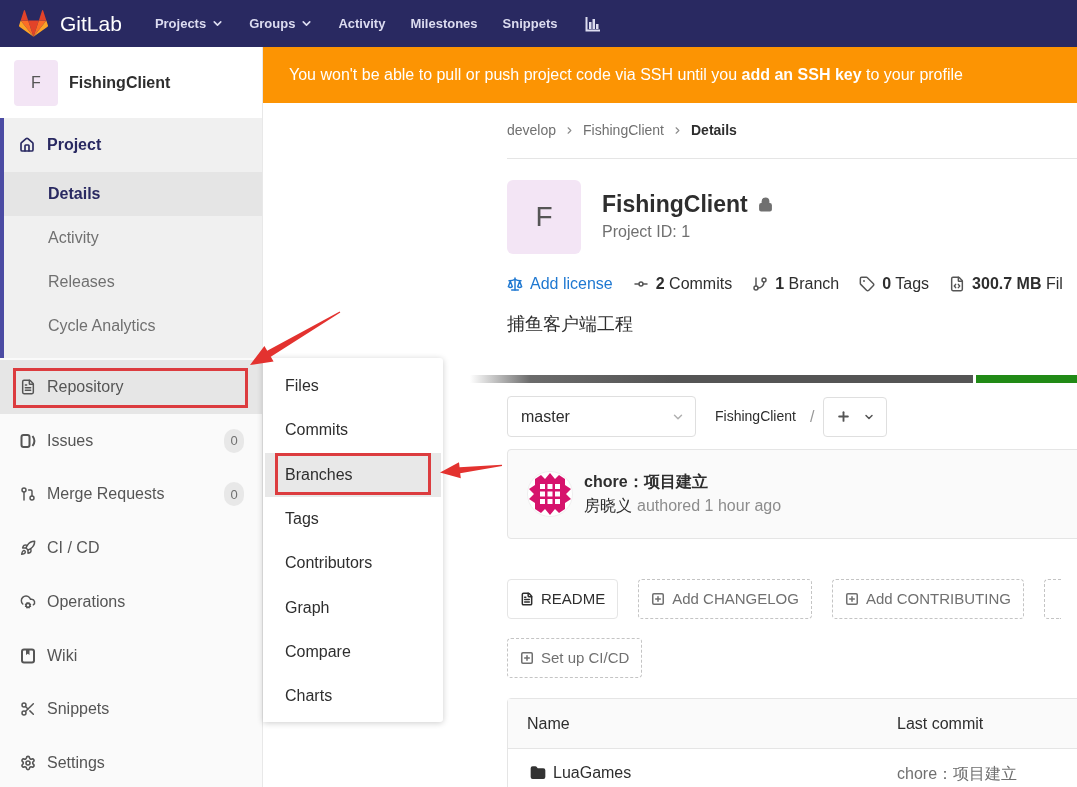 The height and width of the screenshot is (787, 1077). What do you see at coordinates (131, 761) in the screenshot?
I see `sidebar-item: Settings` at bounding box center [131, 761].